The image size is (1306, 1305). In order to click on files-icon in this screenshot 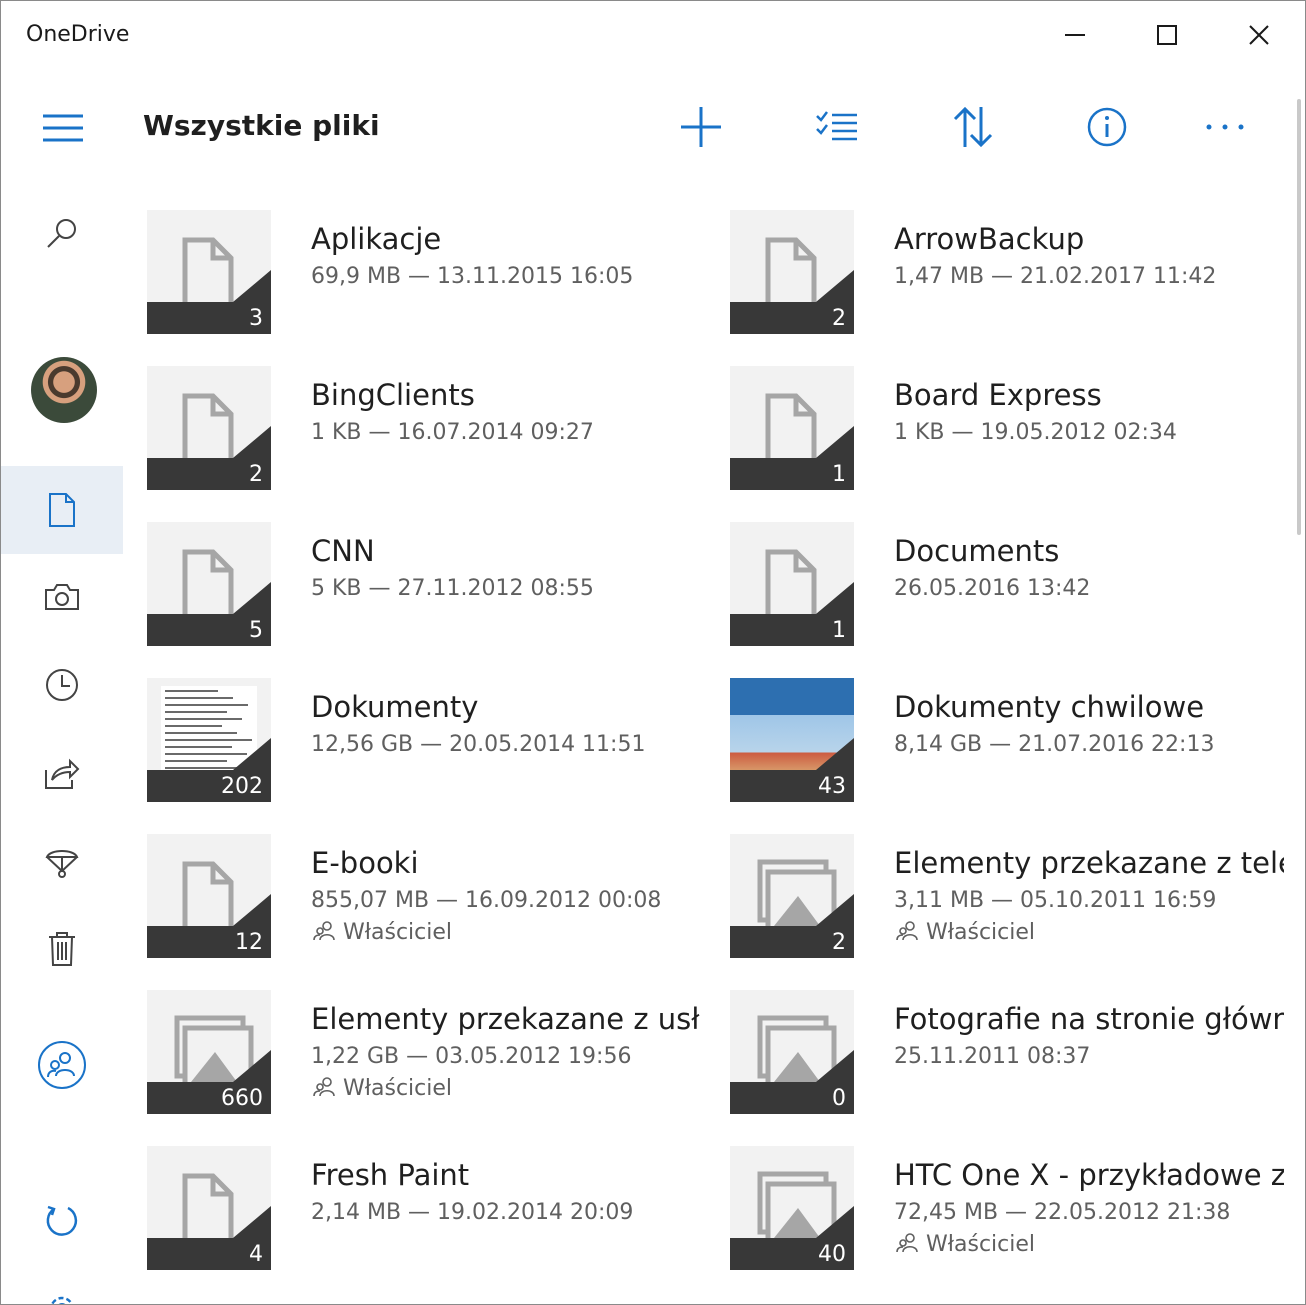, I will do `click(62, 510)`.